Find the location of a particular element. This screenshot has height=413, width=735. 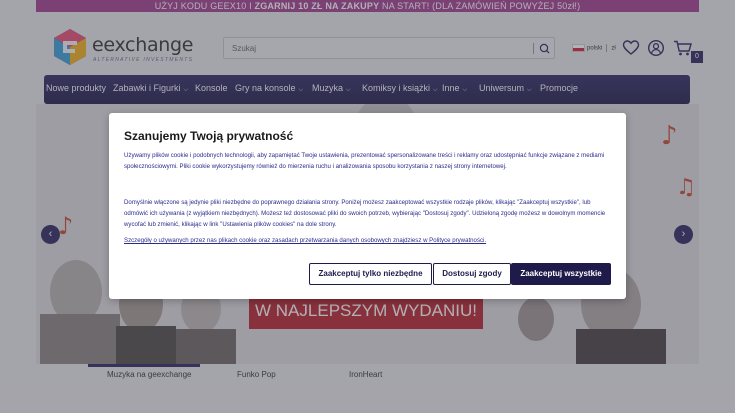

accept-all-button: Zaakceptuj wszystkie is located at coordinates (561, 274).